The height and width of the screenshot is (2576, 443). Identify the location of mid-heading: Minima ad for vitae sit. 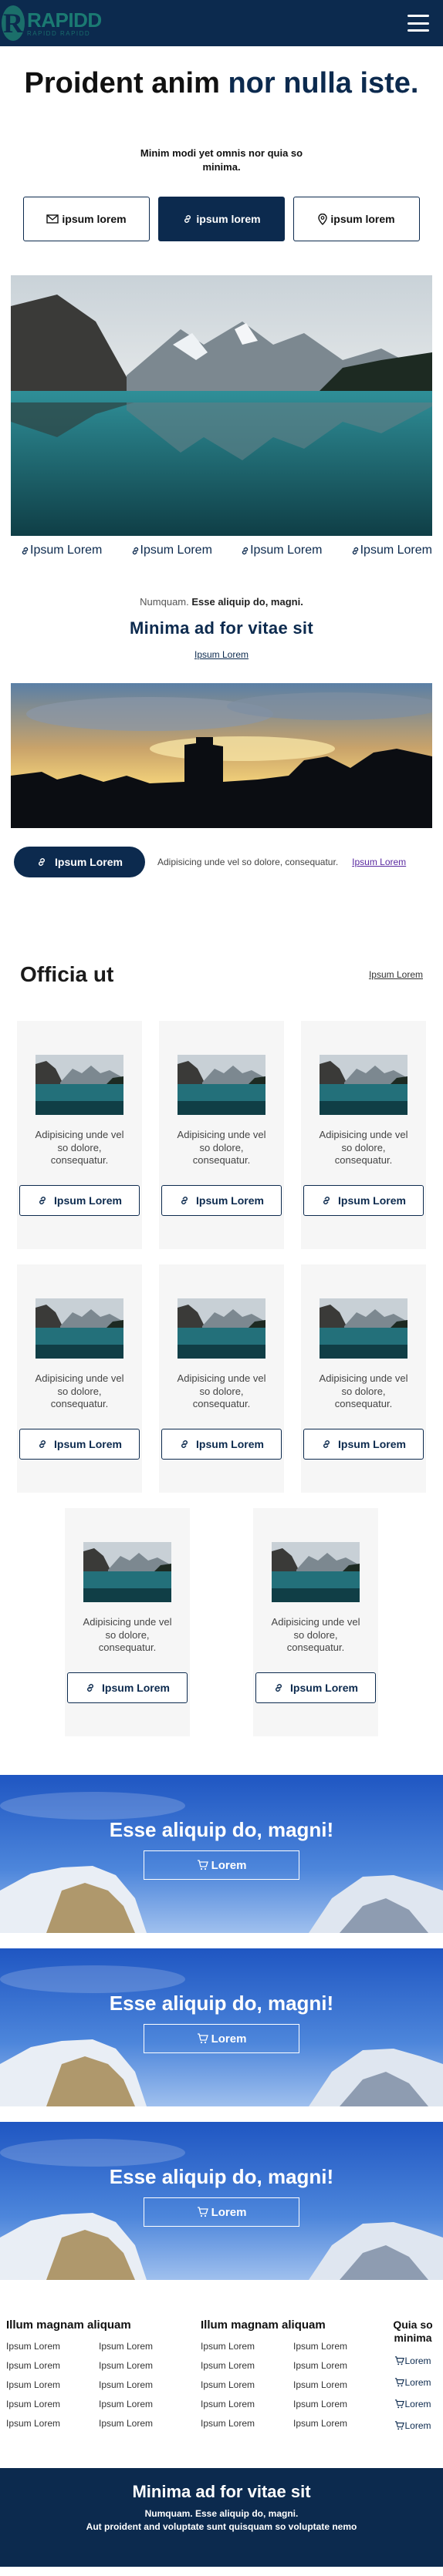
(221, 628).